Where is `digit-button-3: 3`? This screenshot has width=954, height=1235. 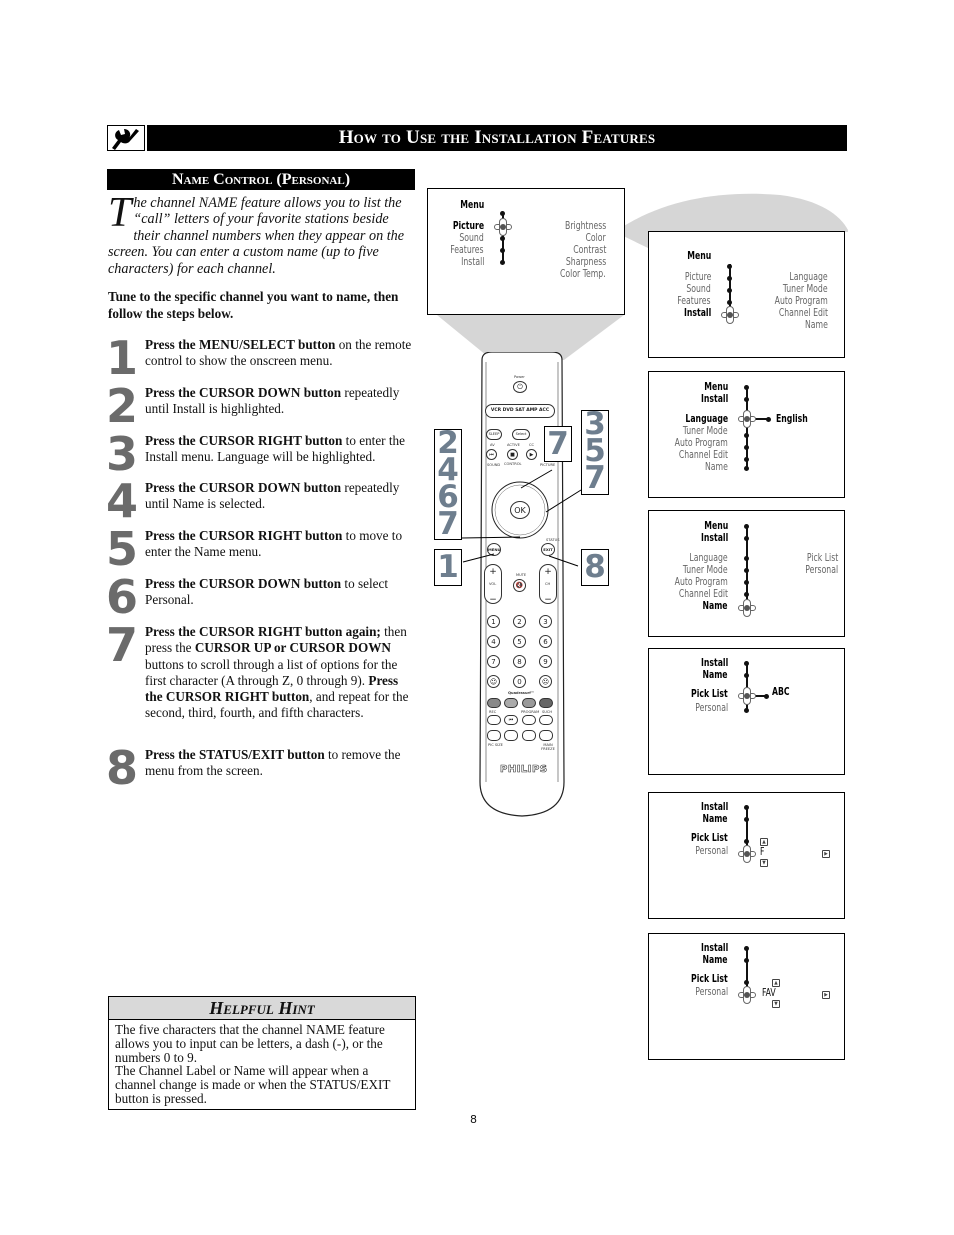
digit-button-3: 3 is located at coordinates (545, 621).